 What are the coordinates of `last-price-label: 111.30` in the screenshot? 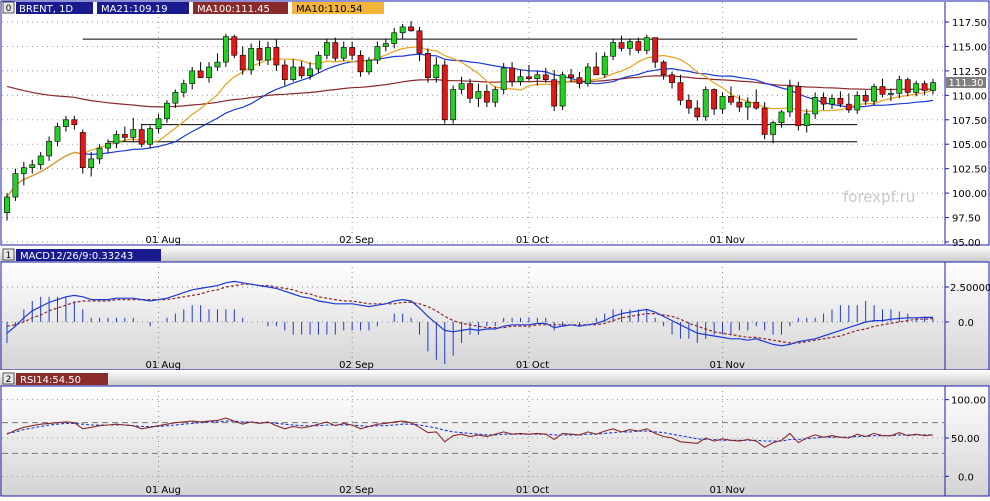 It's located at (966, 83).